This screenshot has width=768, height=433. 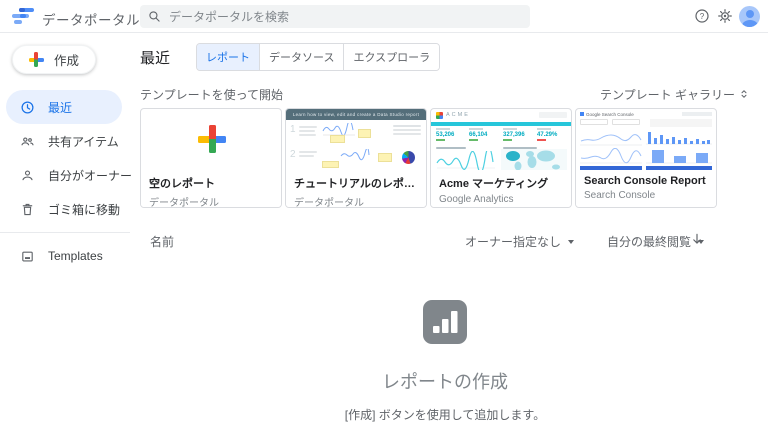 What do you see at coordinates (501, 140) in the screenshot?
I see `card-thumbnail: ACME 53,206 66,104 327,396 47.29%` at bounding box center [501, 140].